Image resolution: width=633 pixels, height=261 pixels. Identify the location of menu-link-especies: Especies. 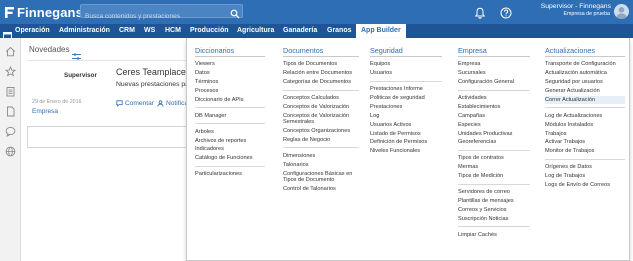
(494, 124).